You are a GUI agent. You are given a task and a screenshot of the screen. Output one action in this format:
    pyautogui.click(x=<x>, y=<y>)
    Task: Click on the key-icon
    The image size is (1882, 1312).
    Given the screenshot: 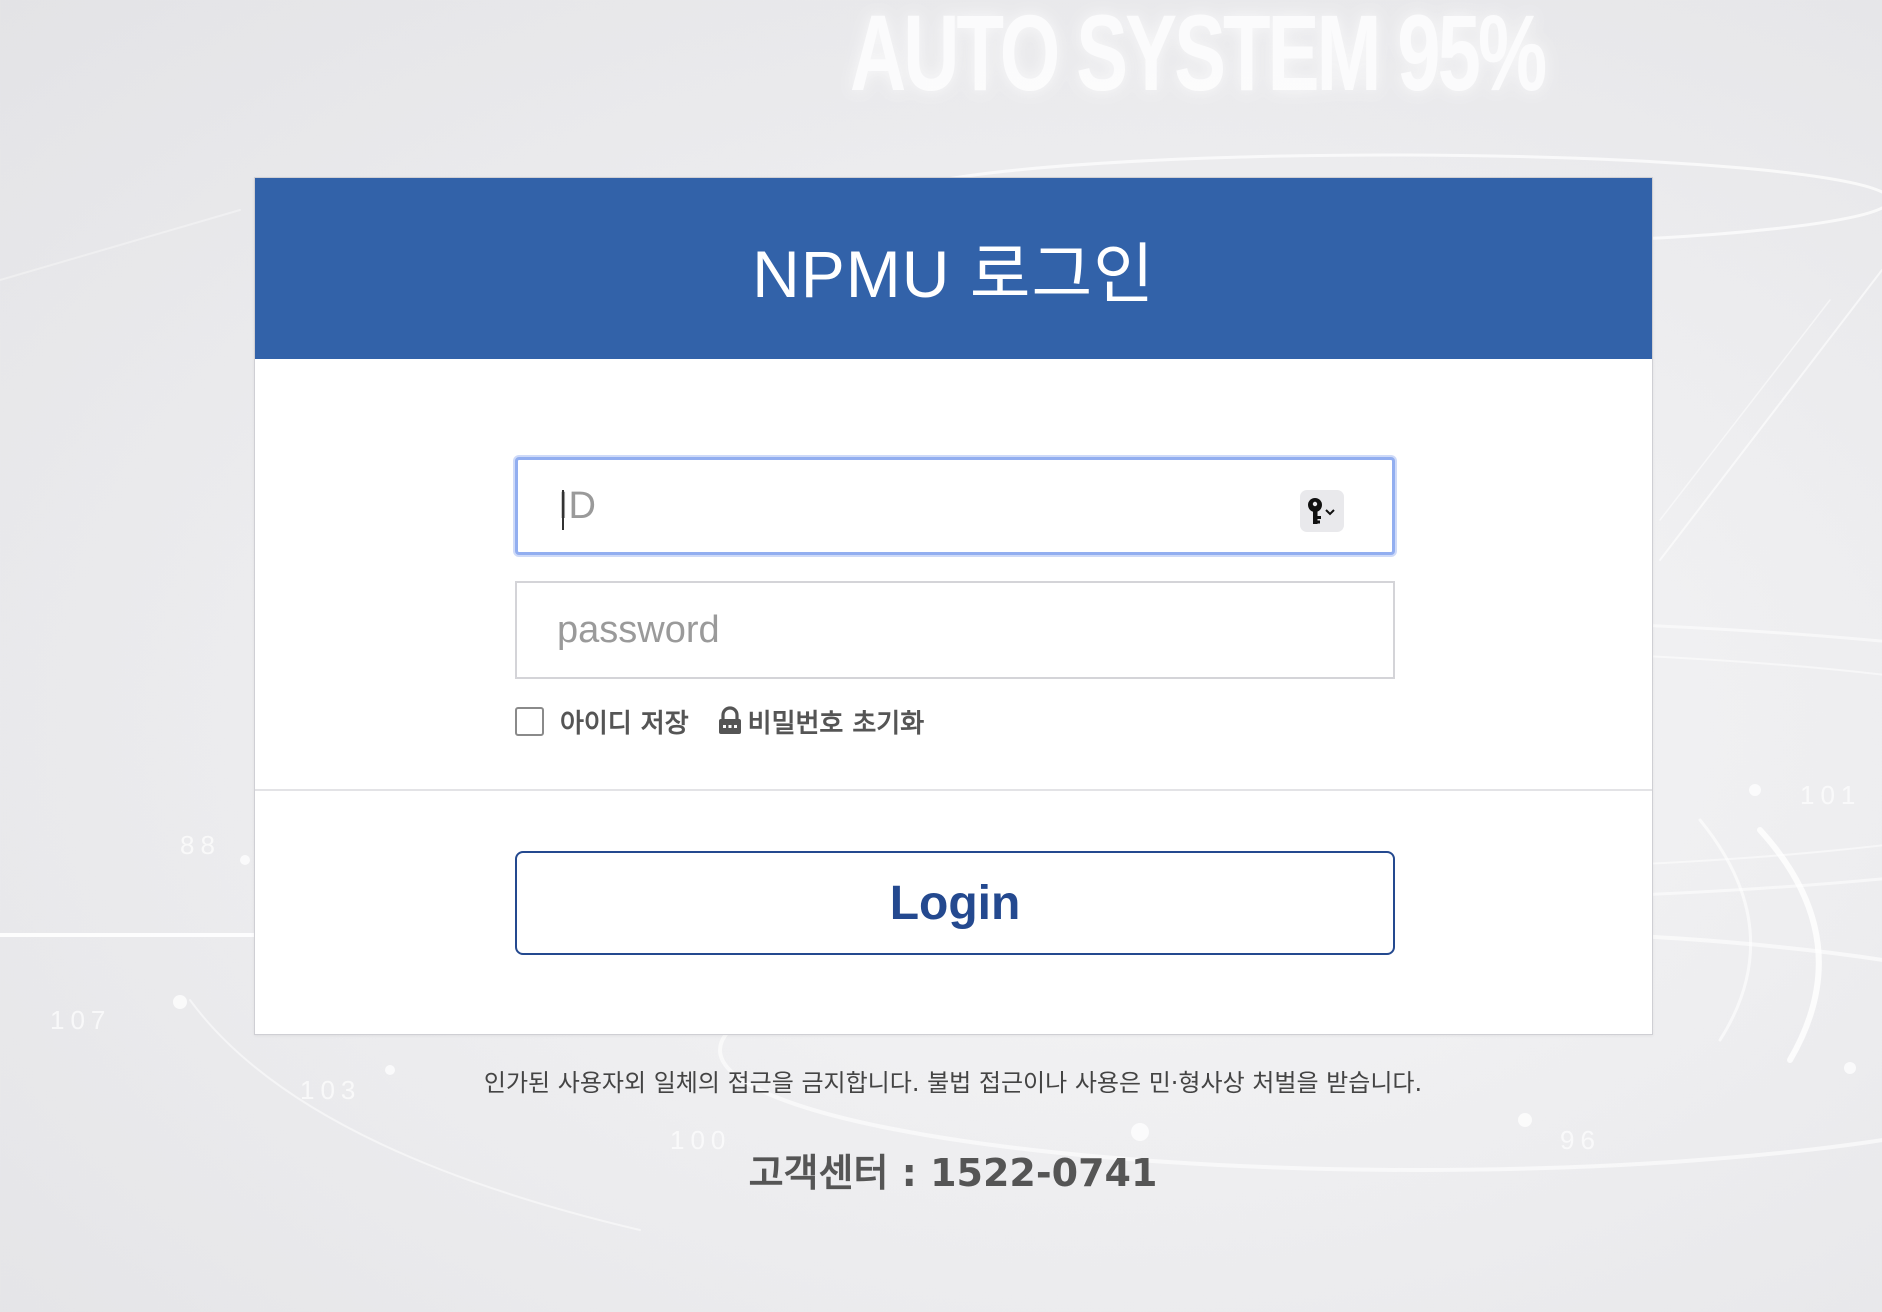 What is the action you would take?
    pyautogui.click(x=1321, y=511)
    